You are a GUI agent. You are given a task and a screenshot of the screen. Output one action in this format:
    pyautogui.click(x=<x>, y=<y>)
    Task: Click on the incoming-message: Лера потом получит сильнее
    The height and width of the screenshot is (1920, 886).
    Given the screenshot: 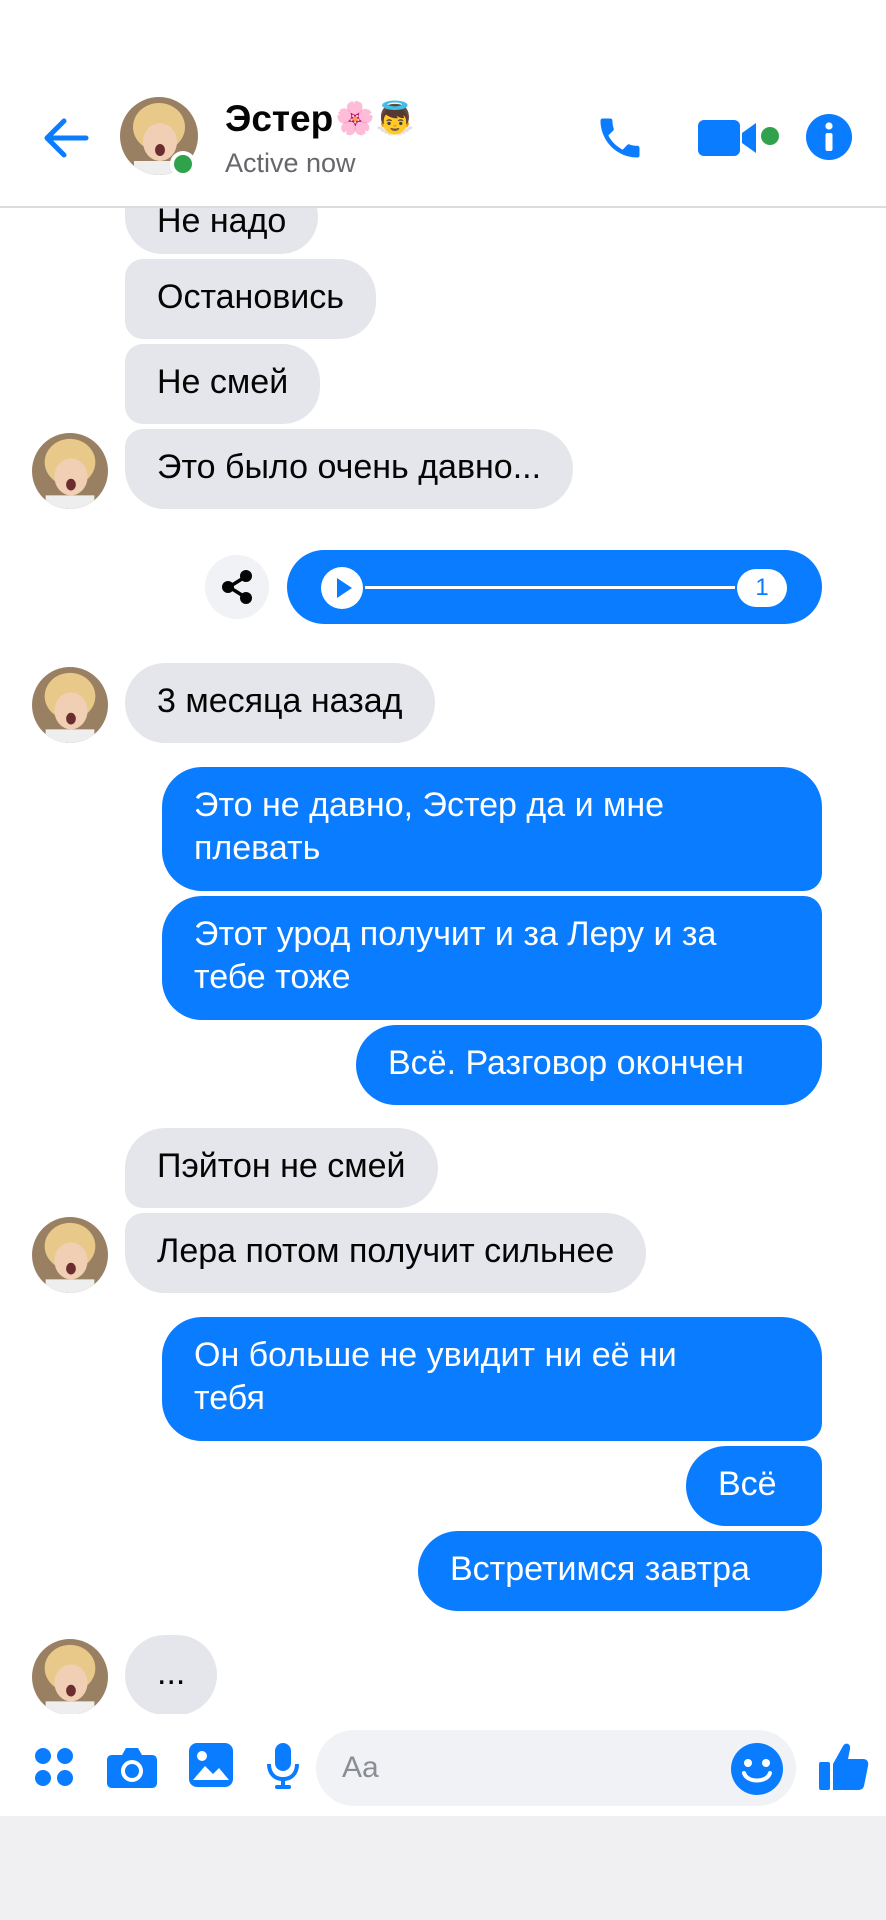 What is the action you would take?
    pyautogui.click(x=386, y=1253)
    